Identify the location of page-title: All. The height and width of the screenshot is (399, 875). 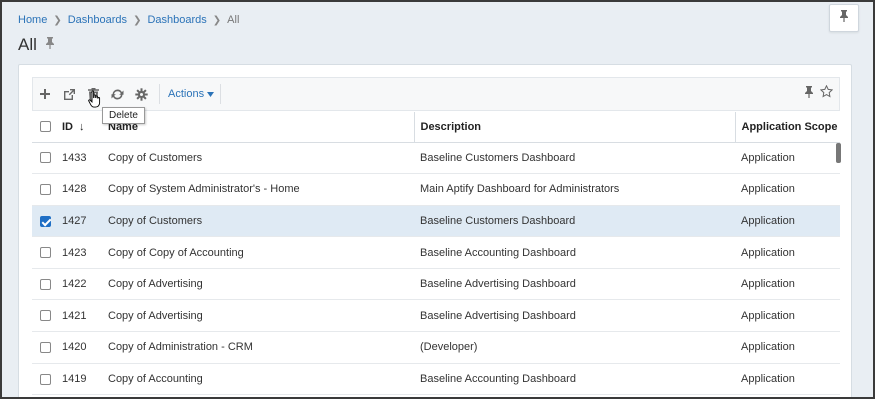
(36, 45).